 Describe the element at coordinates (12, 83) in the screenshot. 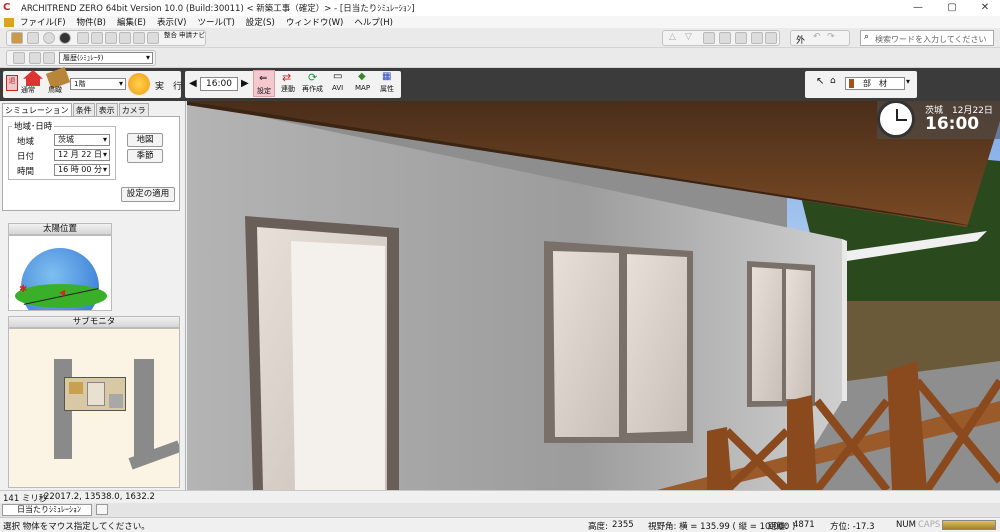

I see `exit-icon: 退` at that location.